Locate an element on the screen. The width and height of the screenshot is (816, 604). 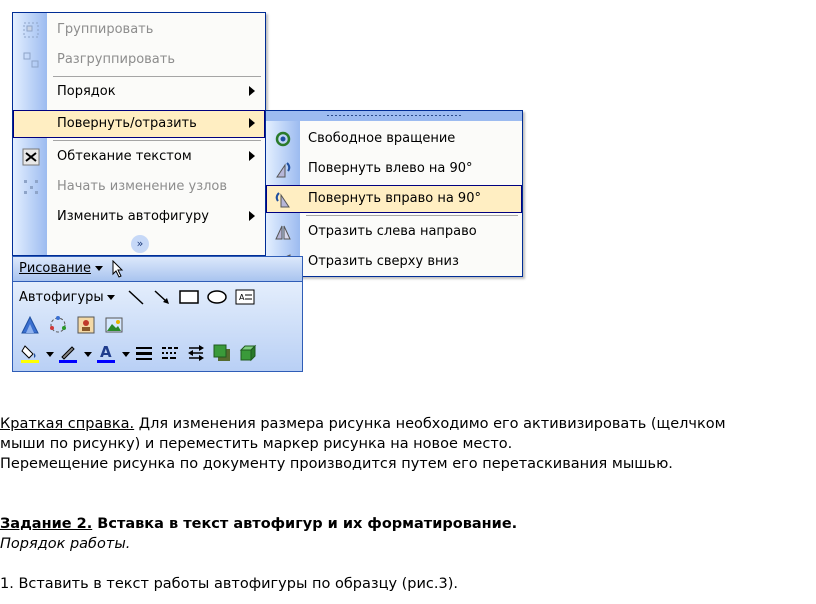
diagram-icon is located at coordinates (58, 326).